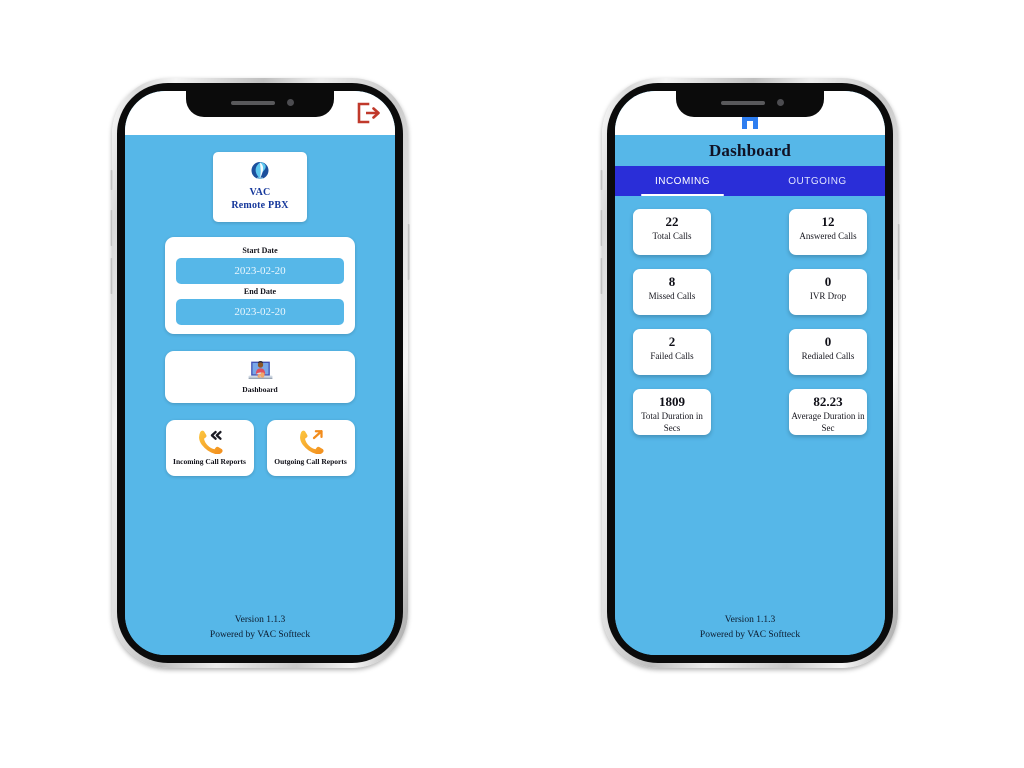  What do you see at coordinates (672, 341) in the screenshot?
I see `stat-value: 2` at bounding box center [672, 341].